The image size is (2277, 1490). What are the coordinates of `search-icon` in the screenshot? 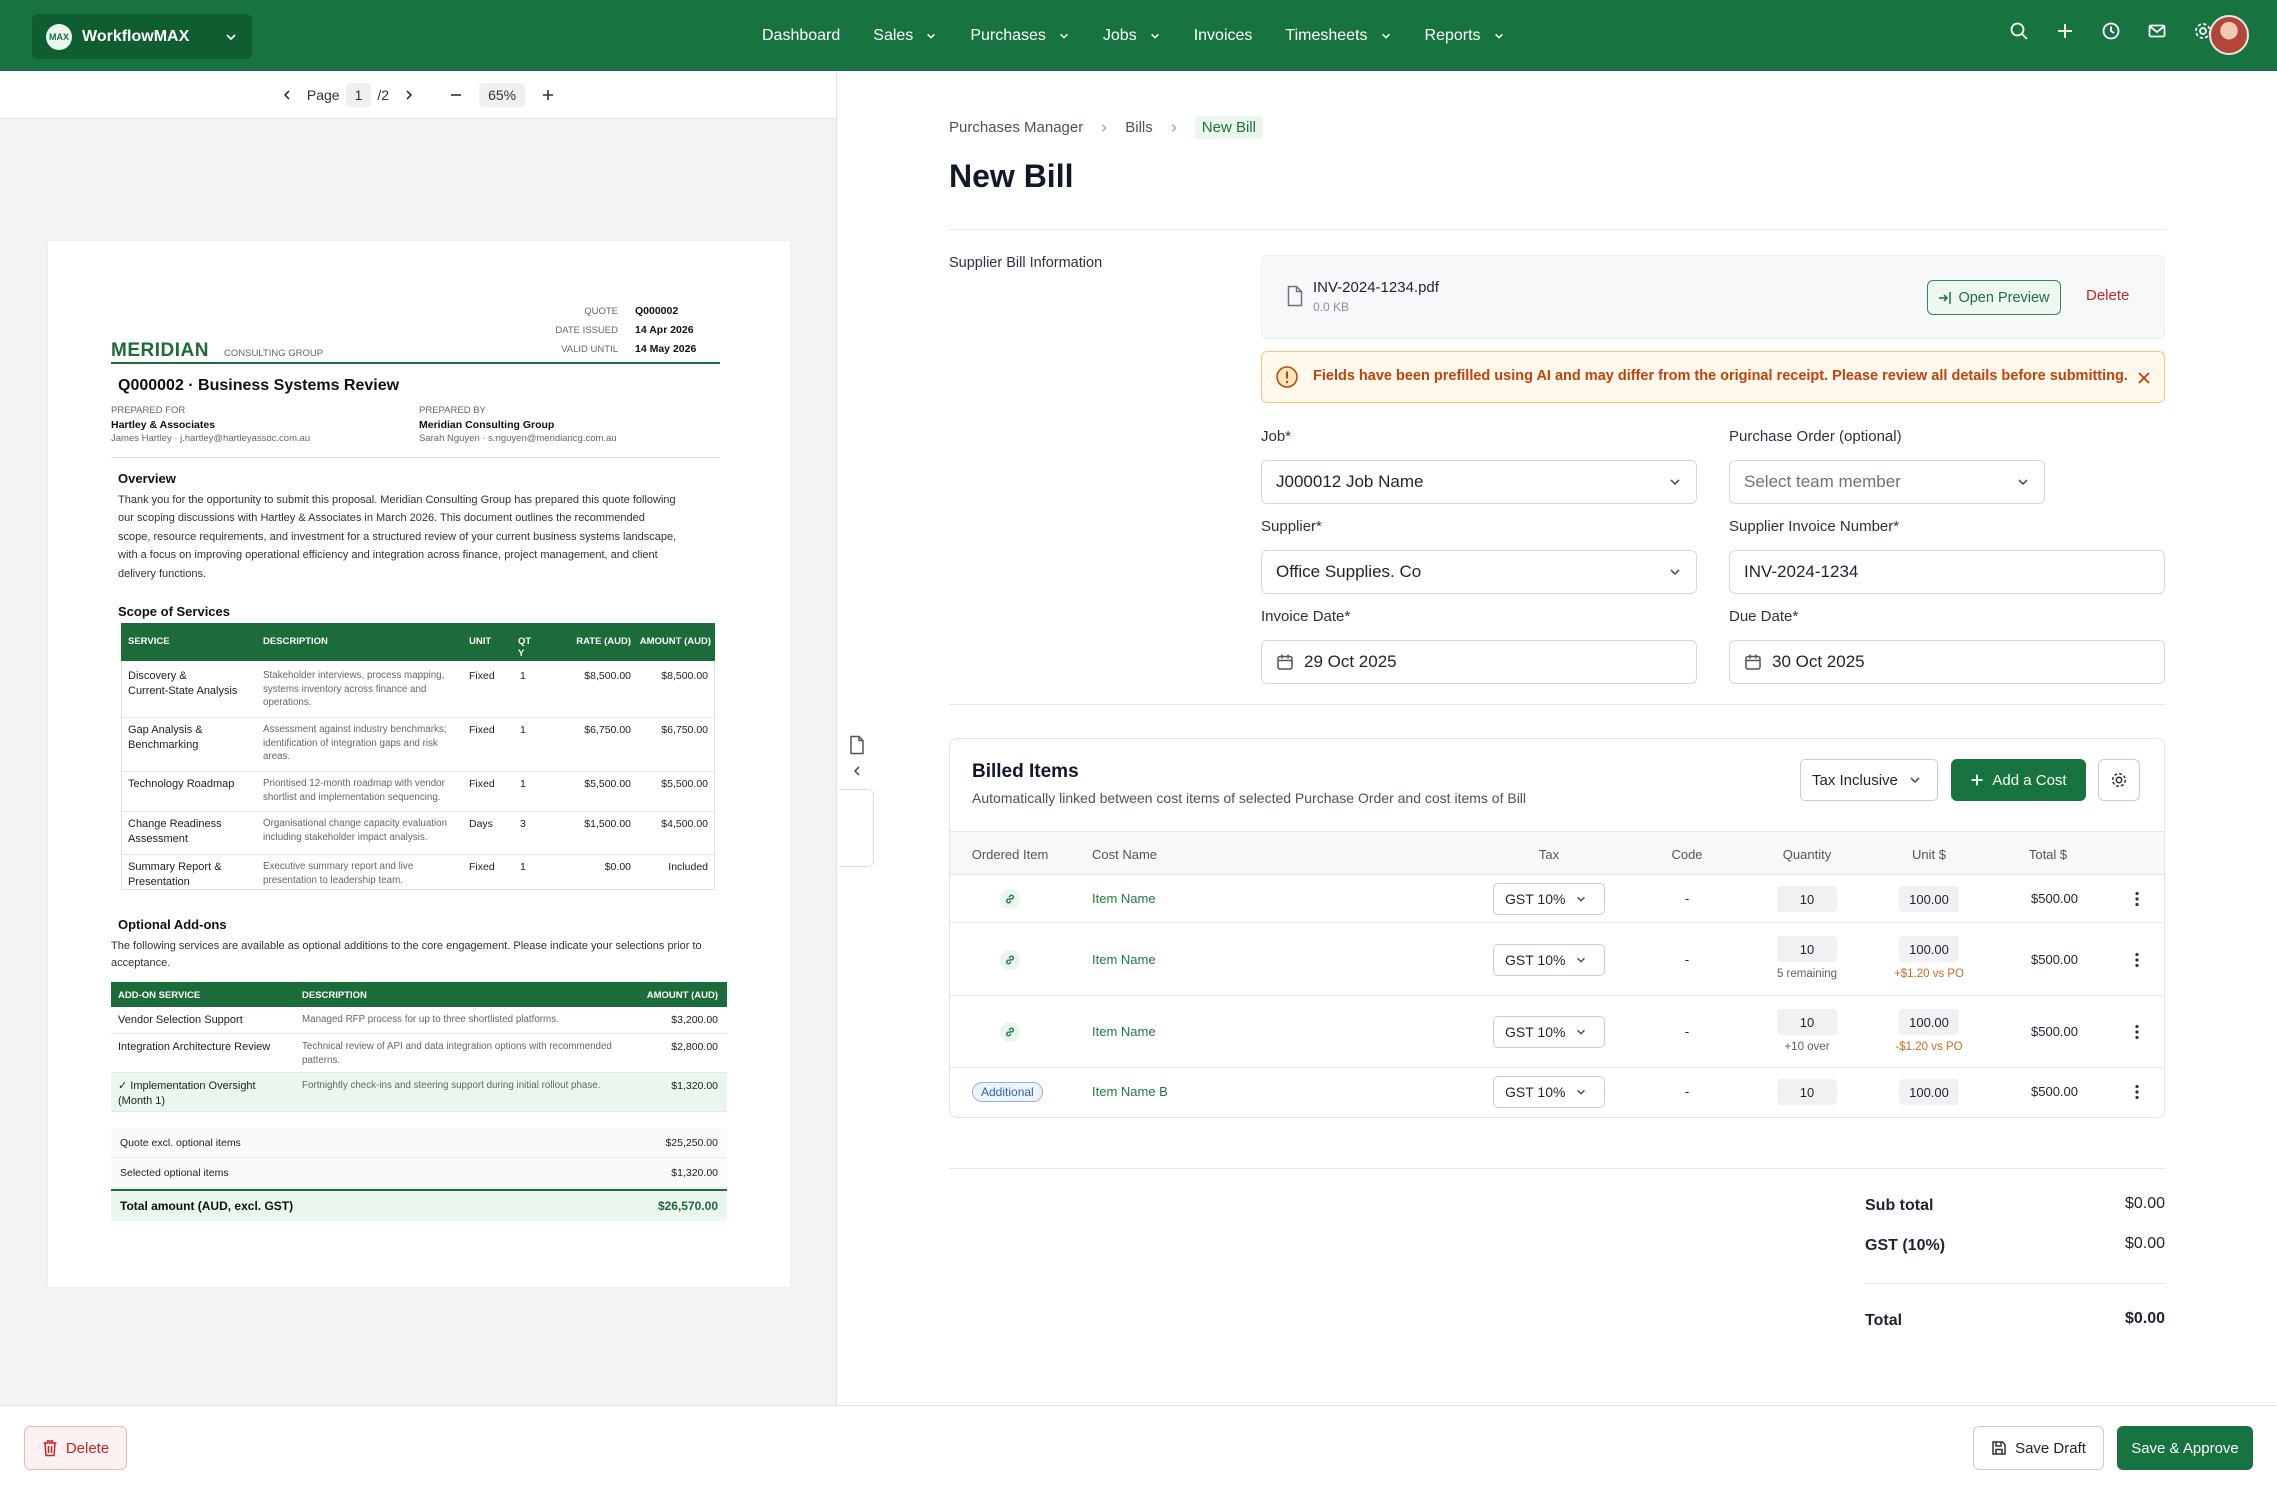 It's located at (2019, 31).